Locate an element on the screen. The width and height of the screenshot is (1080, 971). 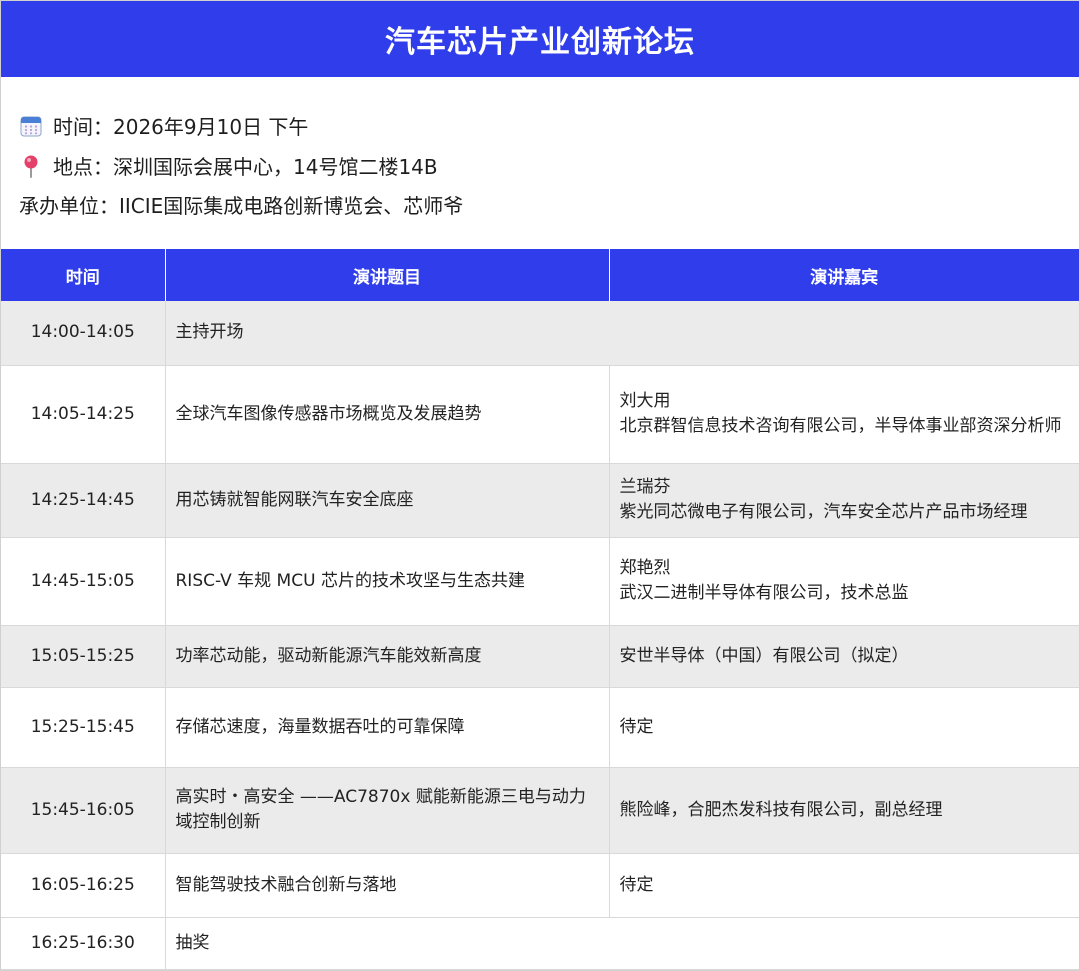
table-row: 16:25-16:30 抽奖 is located at coordinates (540, 943).